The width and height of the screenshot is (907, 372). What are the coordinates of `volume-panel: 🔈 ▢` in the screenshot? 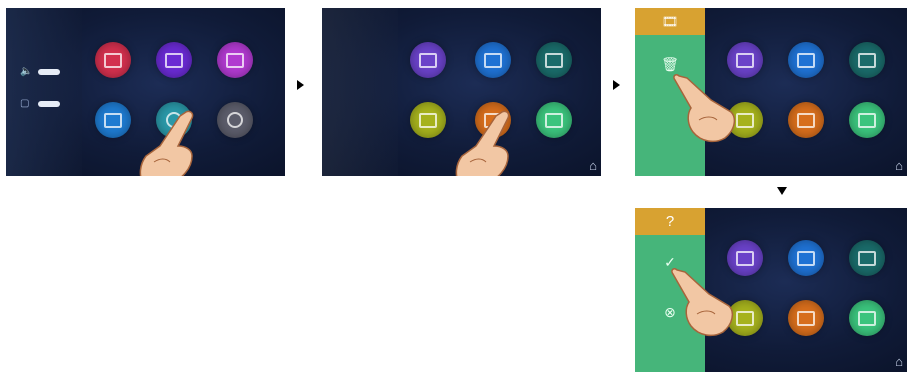 It's located at (44, 92).